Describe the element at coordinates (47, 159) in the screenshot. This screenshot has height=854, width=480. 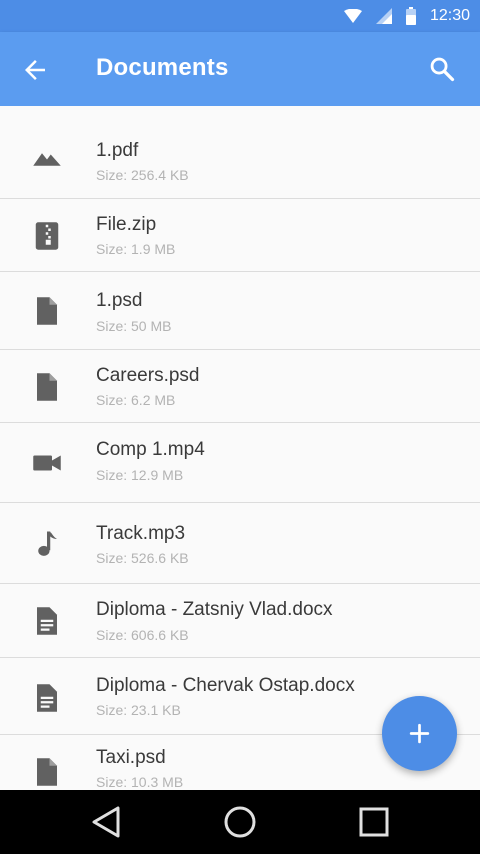
I see `image-icon` at that location.